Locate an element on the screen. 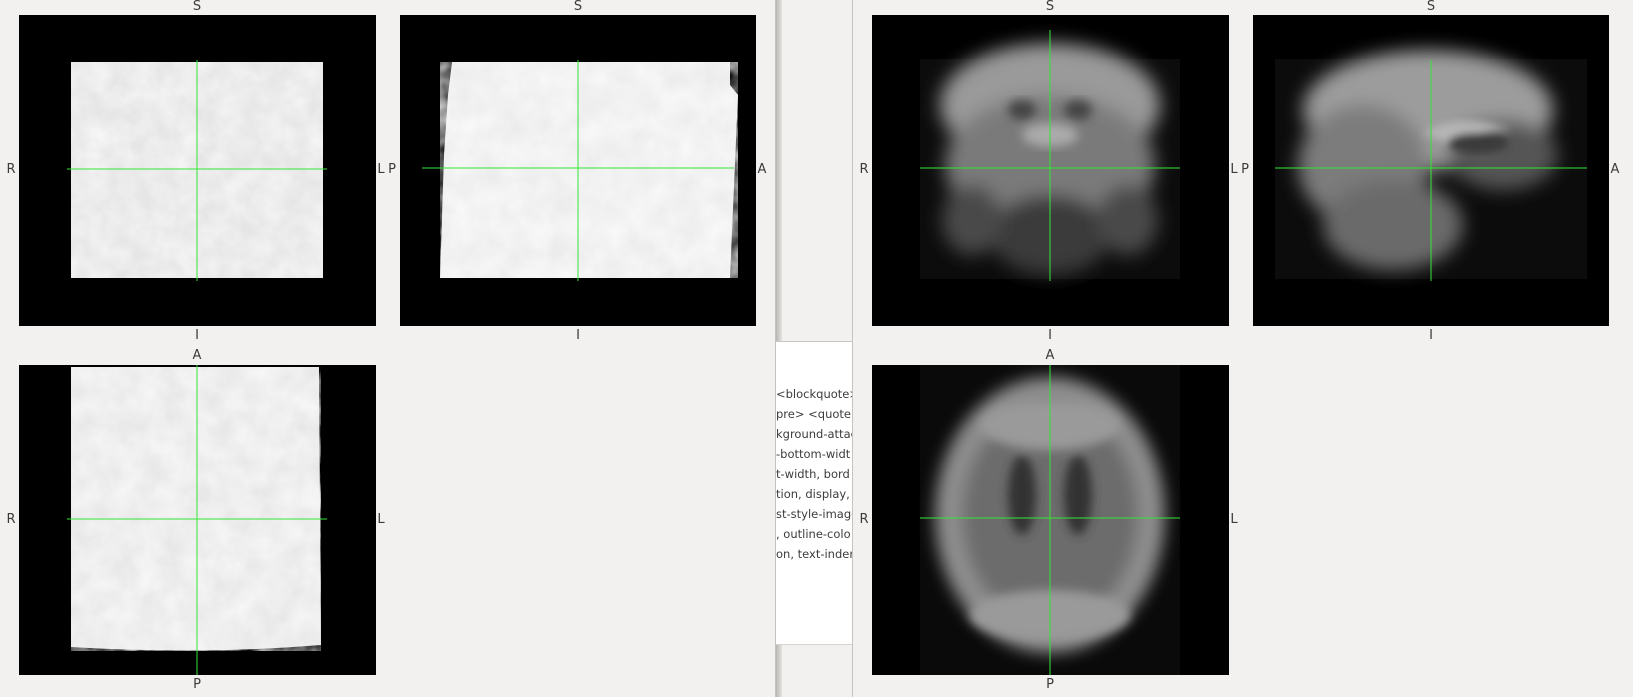 This screenshot has width=1633, height=697. sagittal-slice-image is located at coordinates (580, 170).